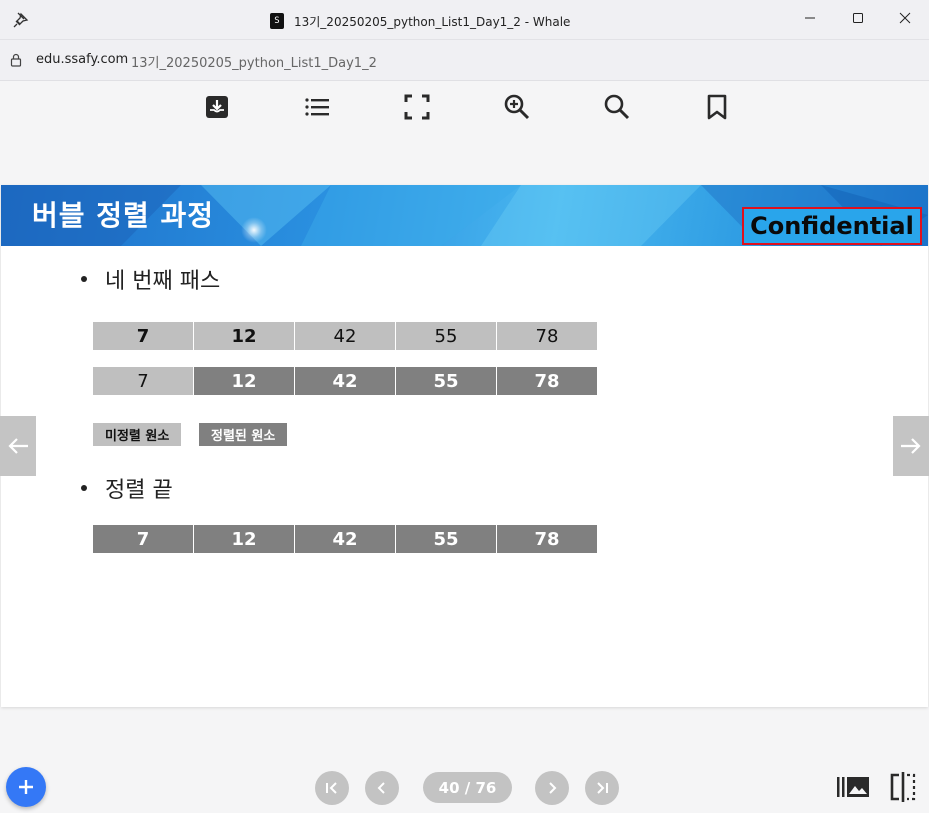 Image resolution: width=929 pixels, height=813 pixels. I want to click on arrow-left-icon, so click(18, 446).